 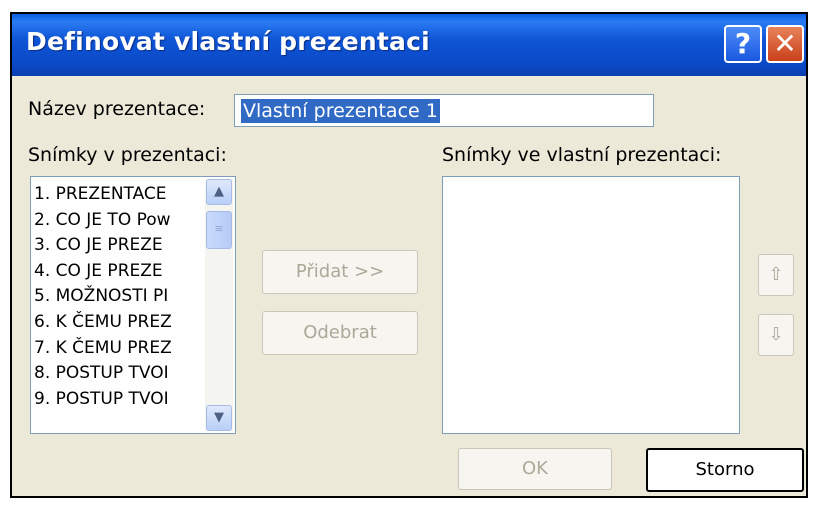 I want to click on list-item: 8. POSTUP TVOI, so click(x=118, y=374).